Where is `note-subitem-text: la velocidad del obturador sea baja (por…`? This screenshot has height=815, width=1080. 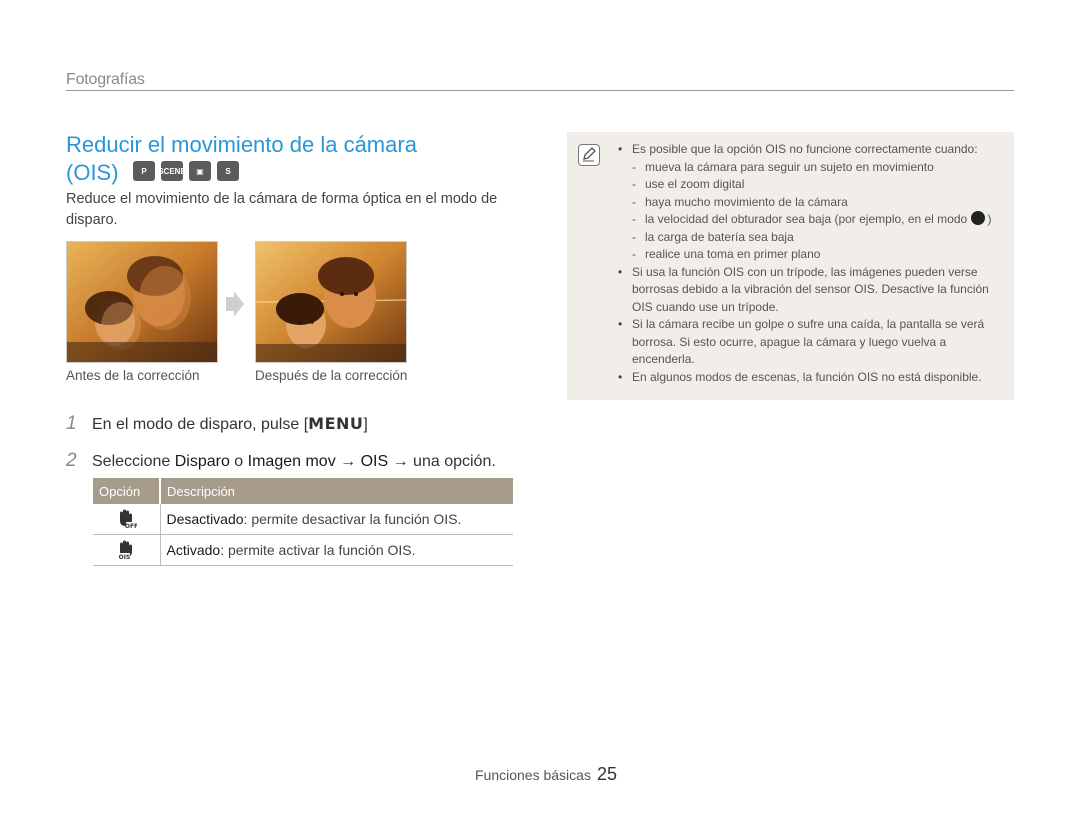 note-subitem-text: la velocidad del obturador sea baja (por… is located at coordinates (806, 219).